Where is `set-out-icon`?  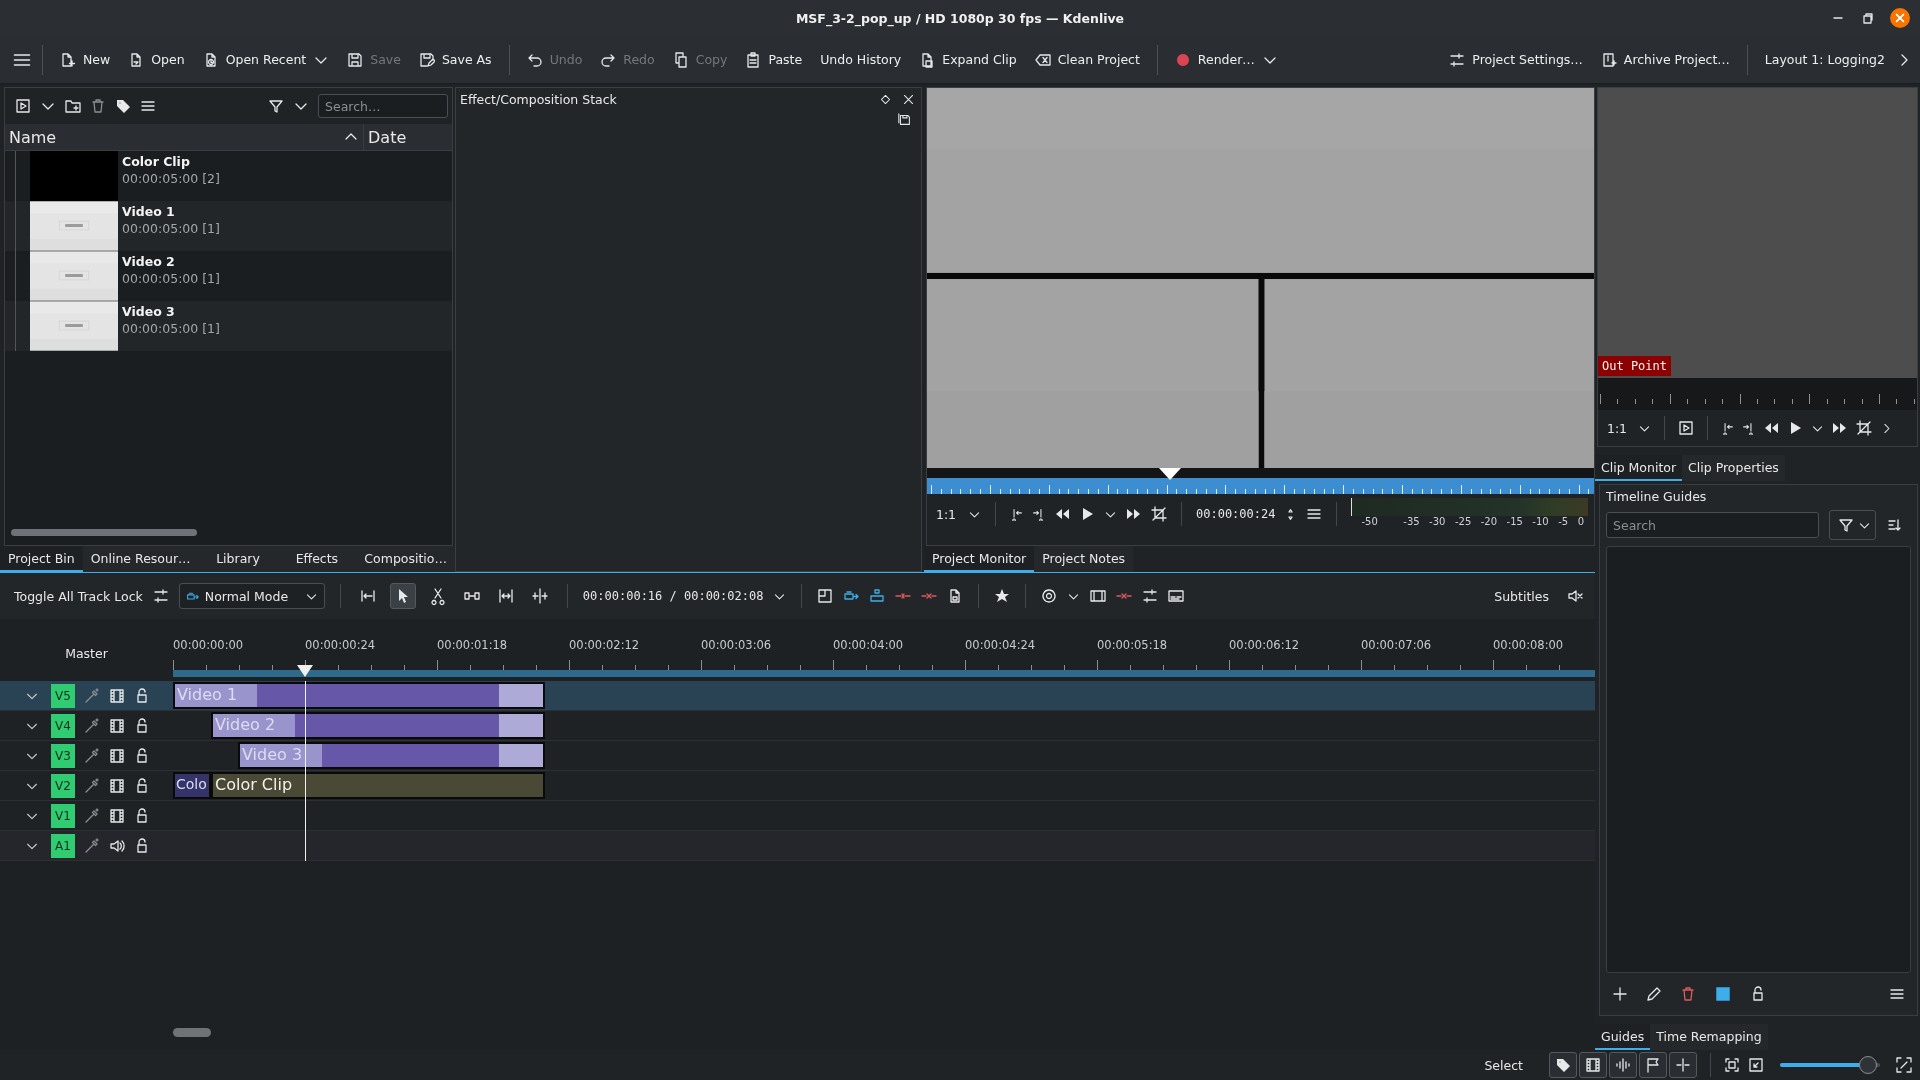
set-out-icon is located at coordinates (1748, 428).